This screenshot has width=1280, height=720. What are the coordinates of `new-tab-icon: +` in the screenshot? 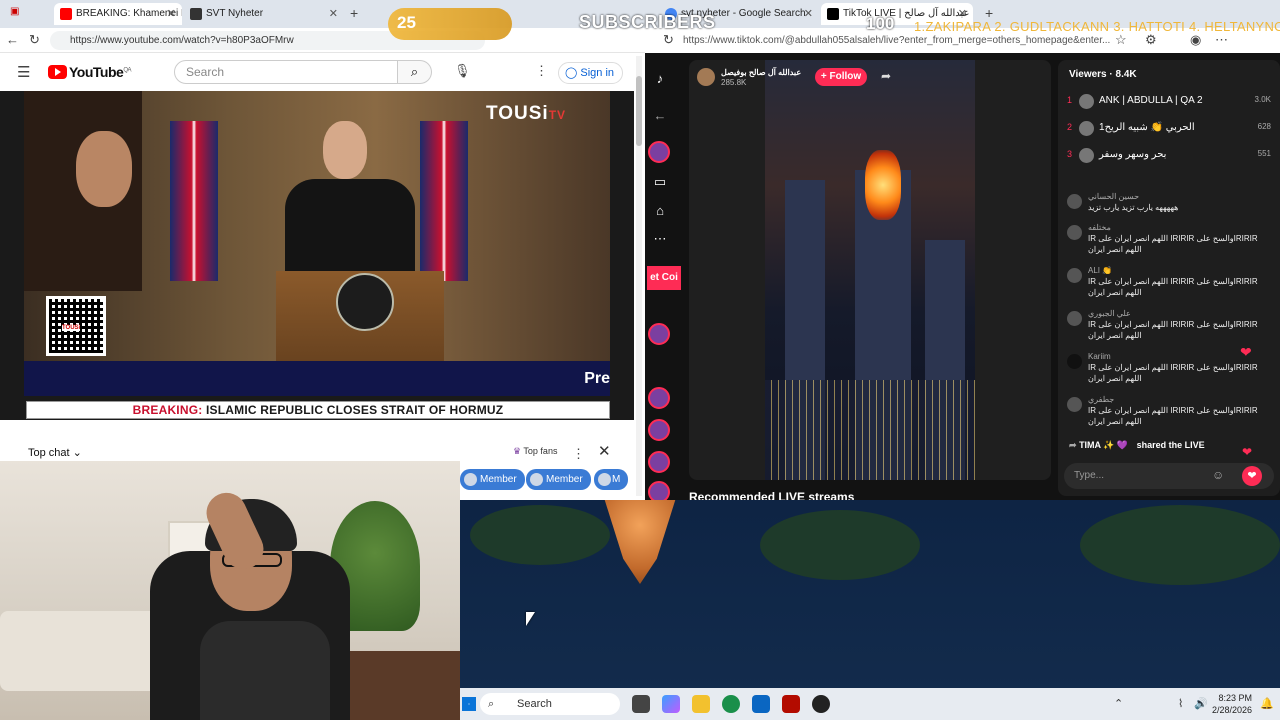 It's located at (354, 13).